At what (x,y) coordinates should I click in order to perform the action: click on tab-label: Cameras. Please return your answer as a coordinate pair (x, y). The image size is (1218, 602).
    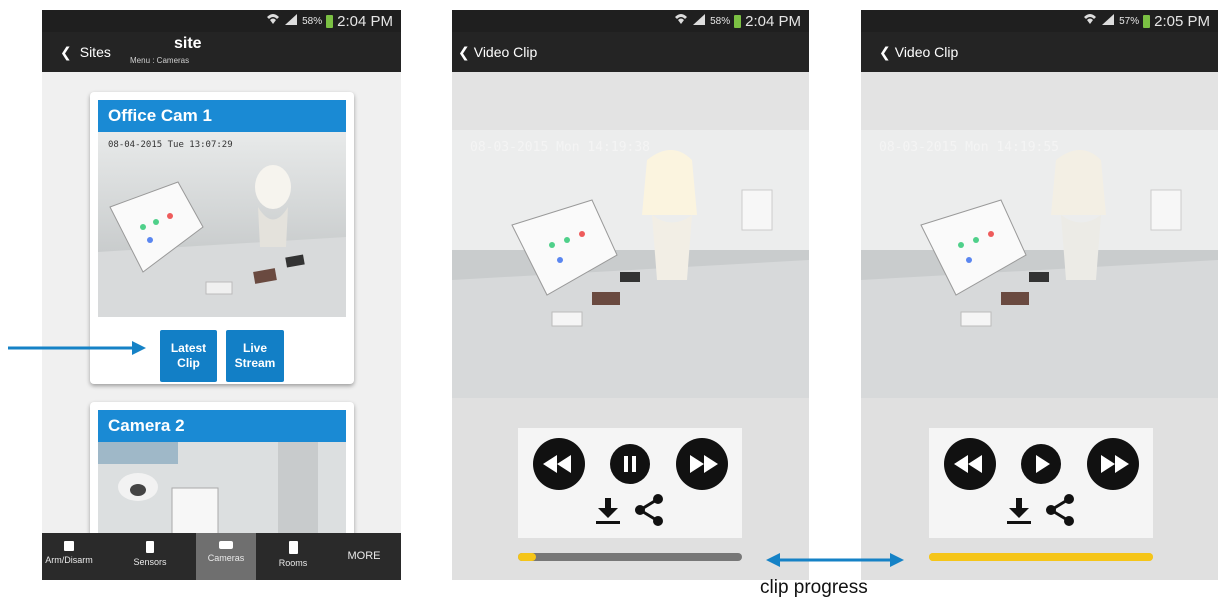
    Looking at the image, I should click on (226, 558).